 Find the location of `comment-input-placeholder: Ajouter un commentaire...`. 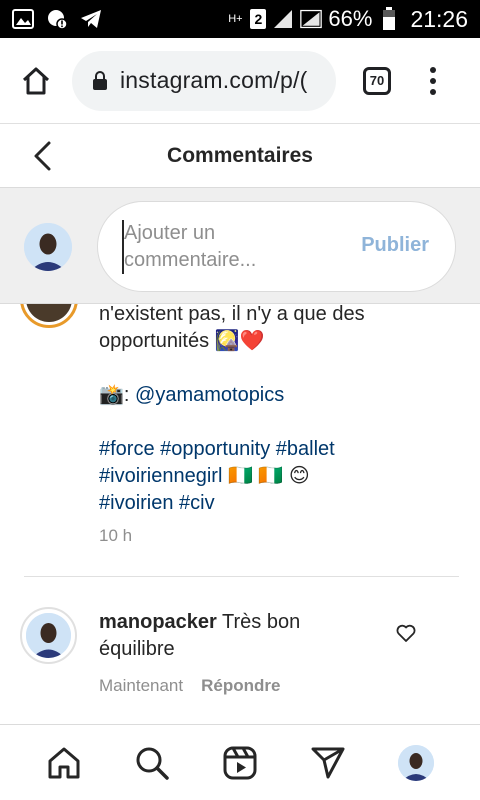

comment-input-placeholder: Ajouter un commentaire... is located at coordinates (222, 247).